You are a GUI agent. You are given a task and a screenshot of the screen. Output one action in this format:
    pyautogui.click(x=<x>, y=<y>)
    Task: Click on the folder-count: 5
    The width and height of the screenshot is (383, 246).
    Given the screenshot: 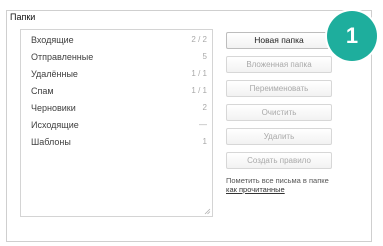 What is the action you would take?
    pyautogui.click(x=204, y=56)
    